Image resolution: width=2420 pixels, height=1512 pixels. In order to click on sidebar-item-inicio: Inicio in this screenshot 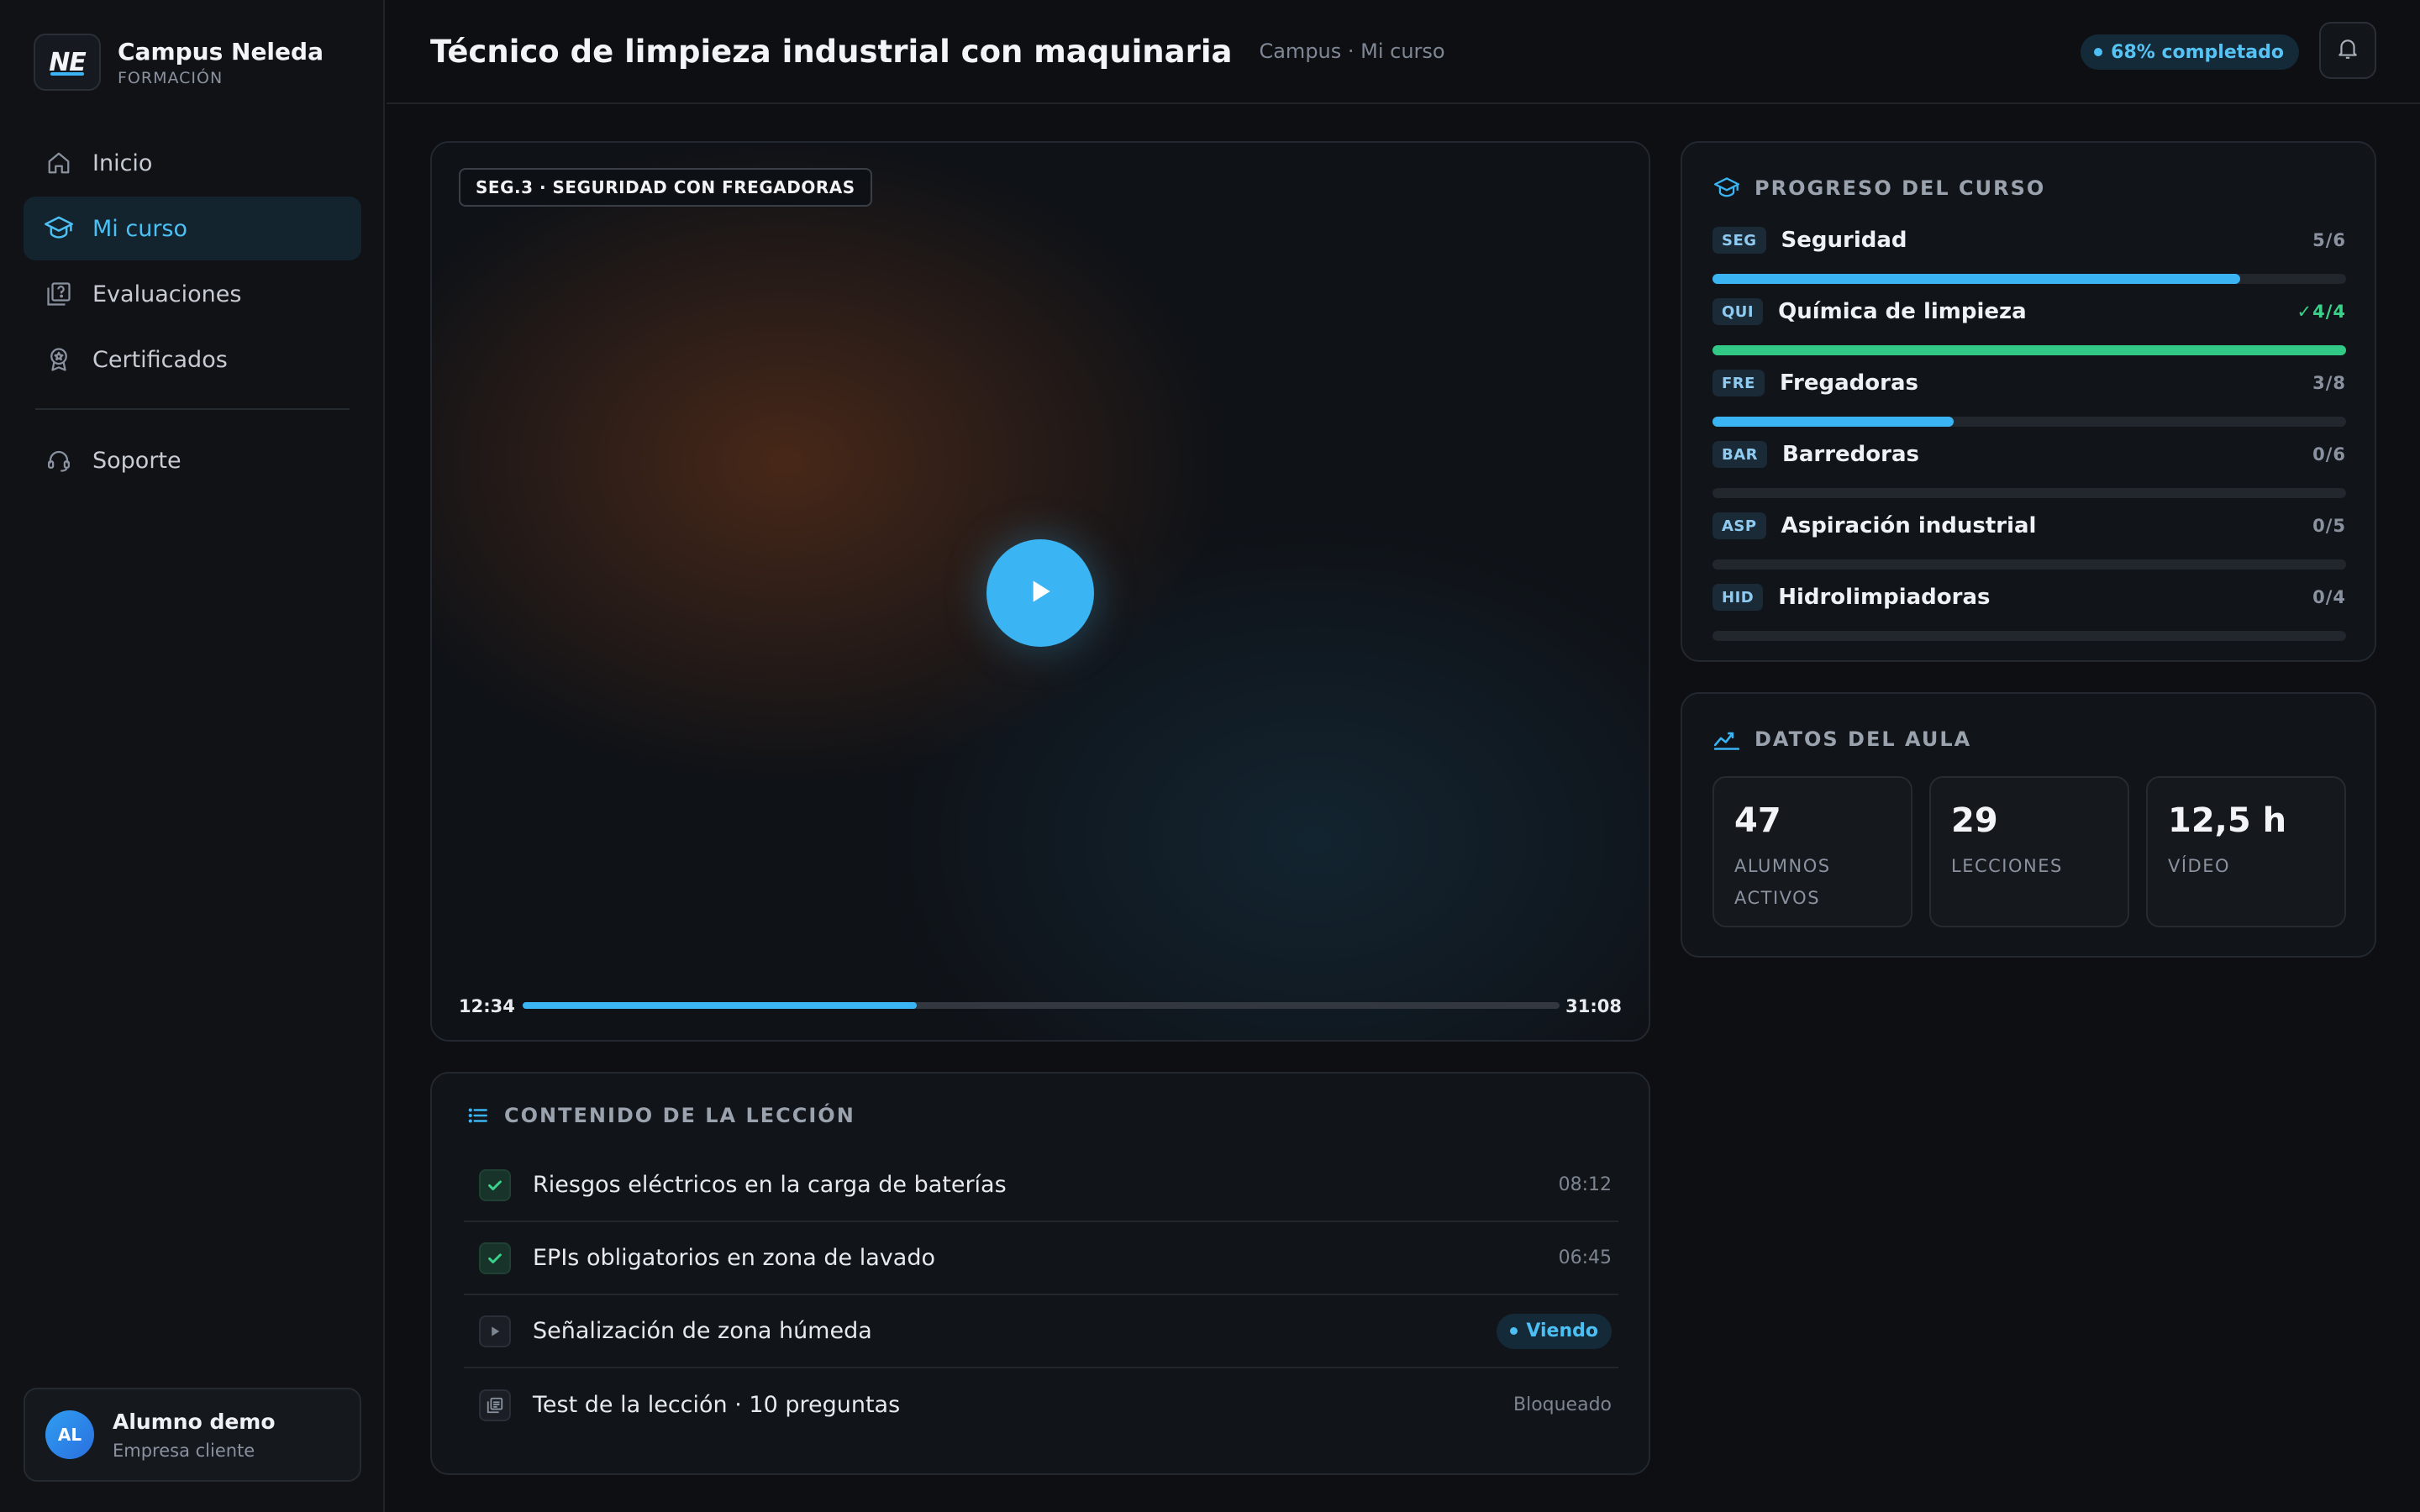, I will do `click(192, 163)`.